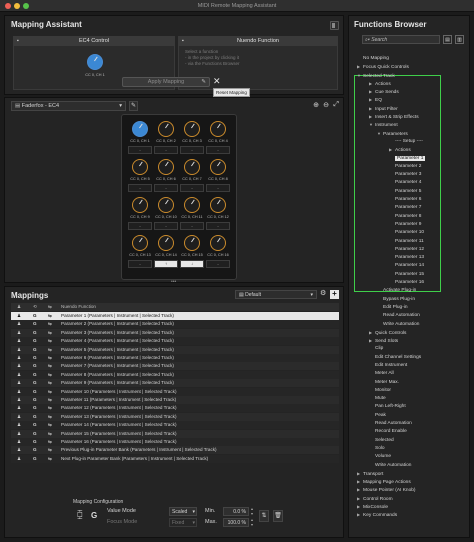  I want to click on tree-item: Parameter 2, so click(411, 167).